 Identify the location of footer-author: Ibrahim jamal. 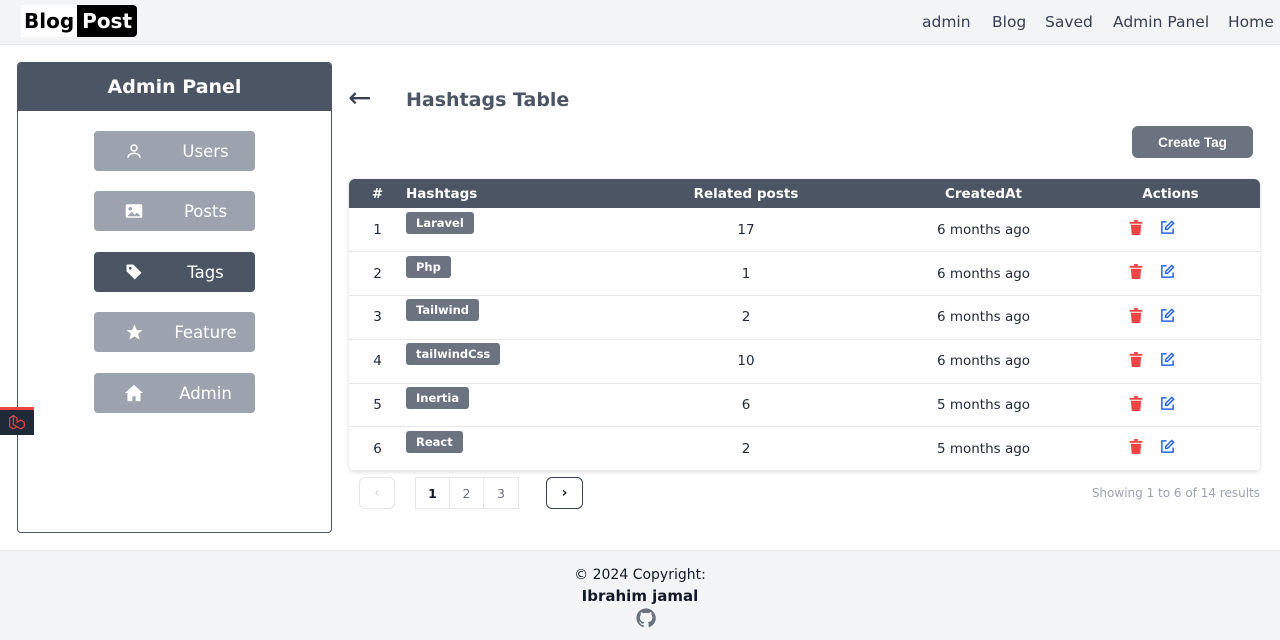
(640, 596).